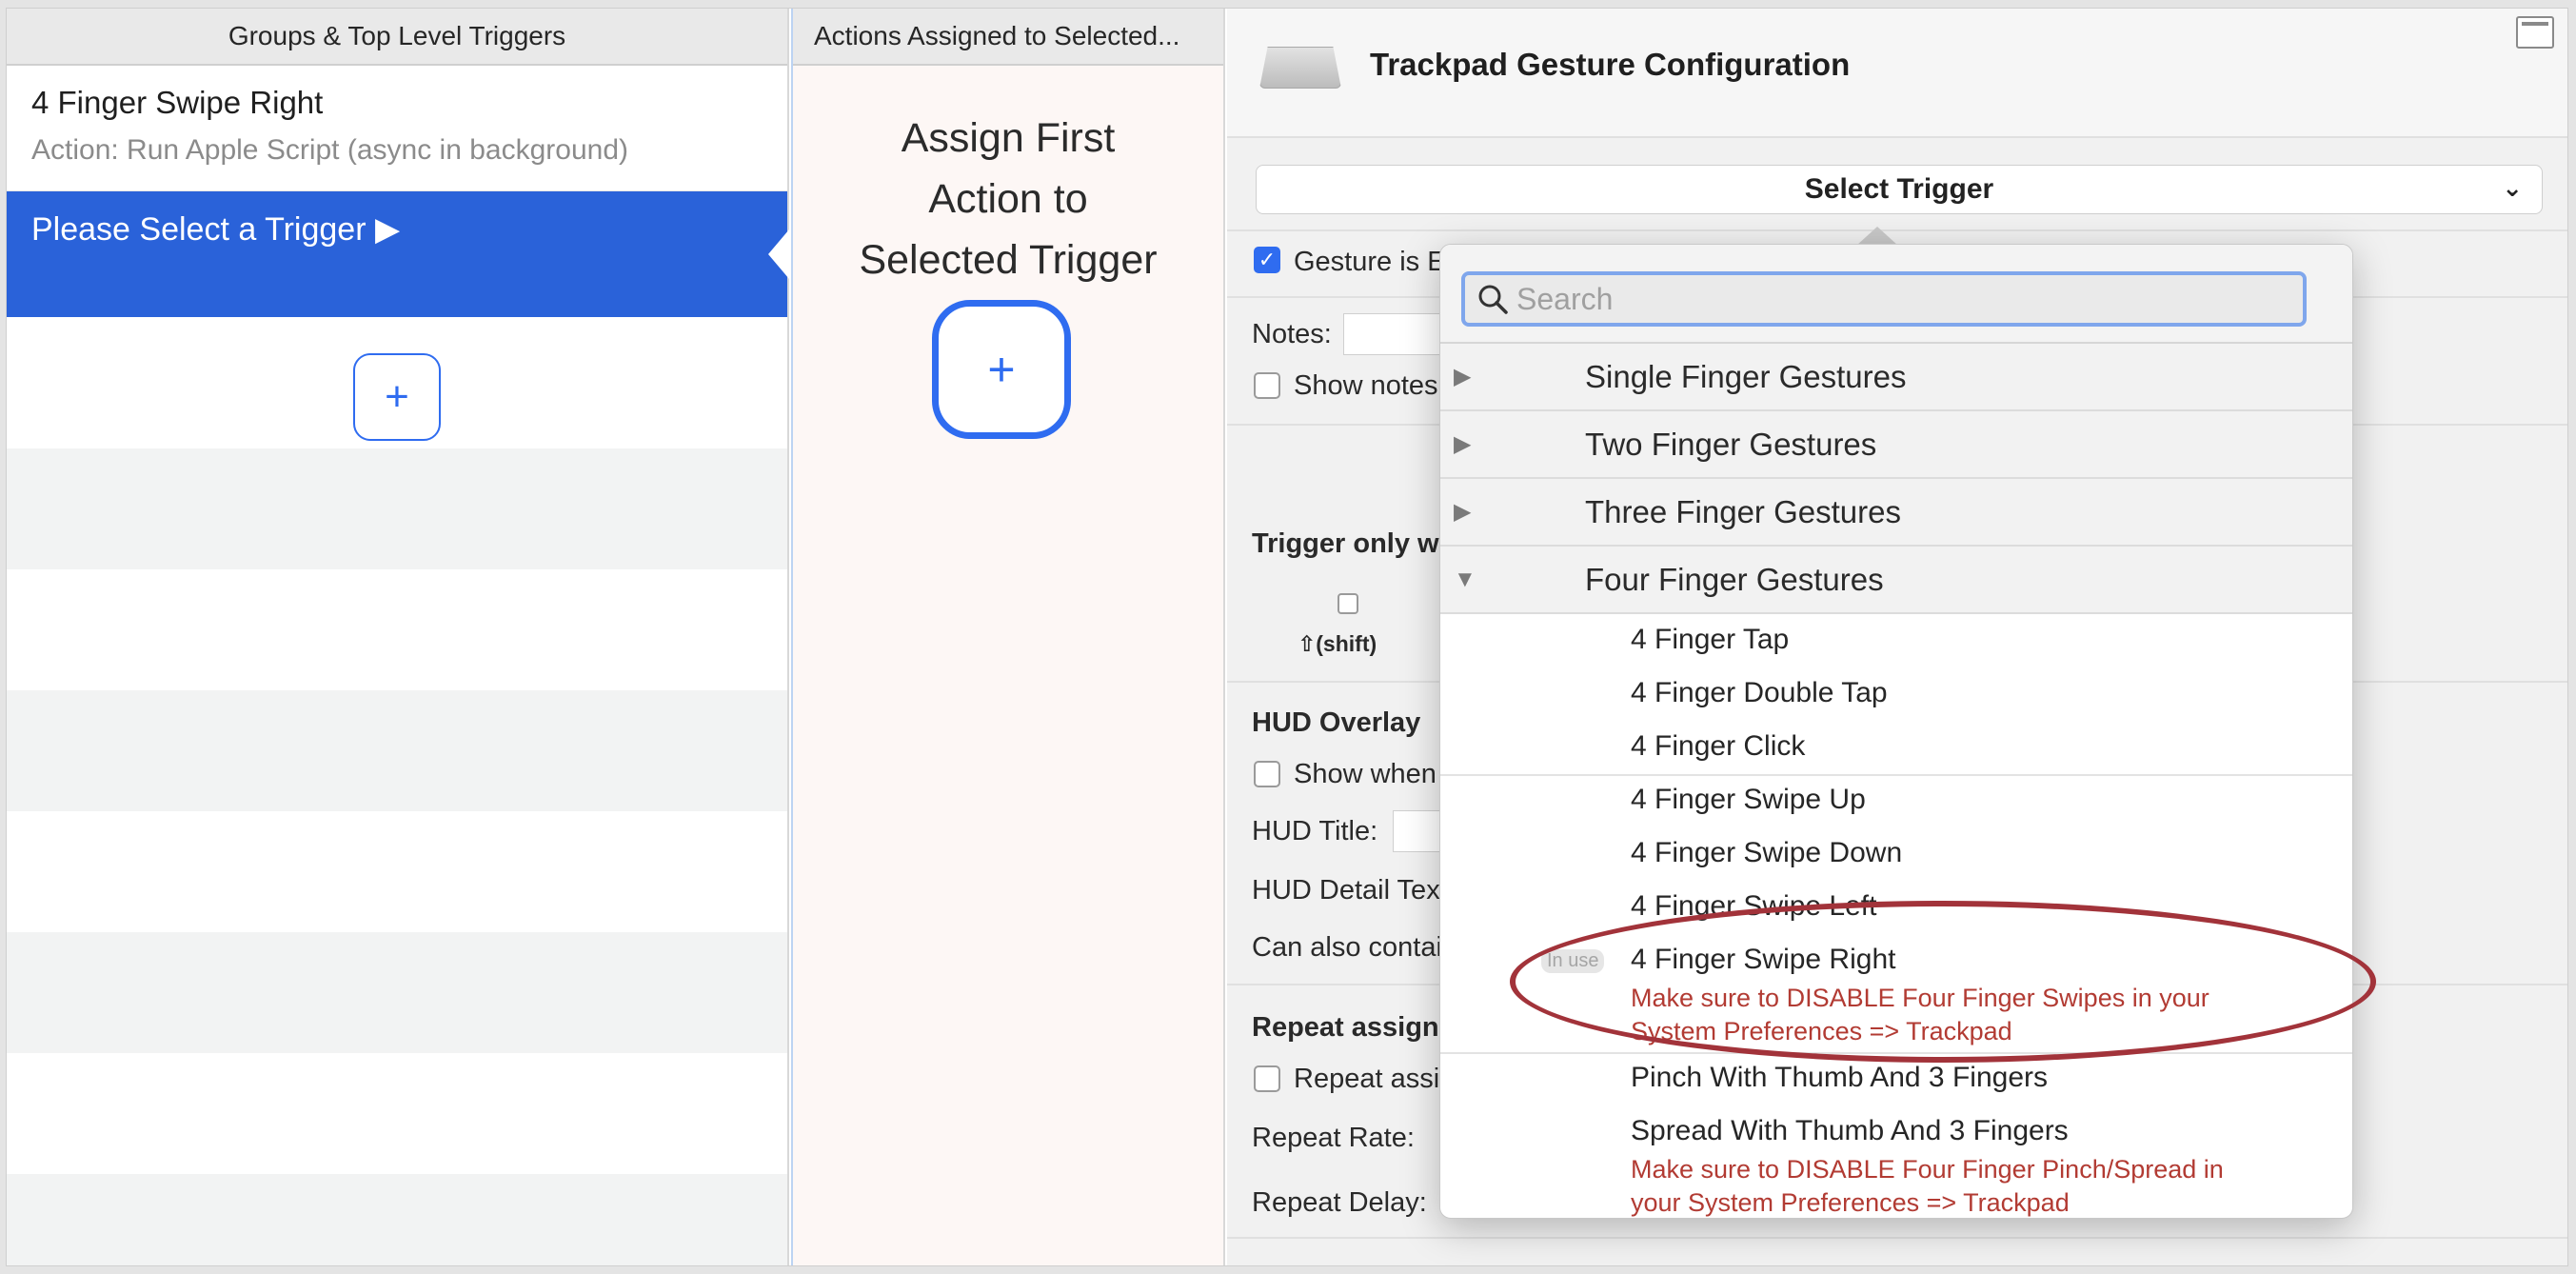 The image size is (2576, 1274). What do you see at coordinates (1759, 693) in the screenshot?
I see `menu-item-4-finger-double-tap: 4 Finger Double Tap` at bounding box center [1759, 693].